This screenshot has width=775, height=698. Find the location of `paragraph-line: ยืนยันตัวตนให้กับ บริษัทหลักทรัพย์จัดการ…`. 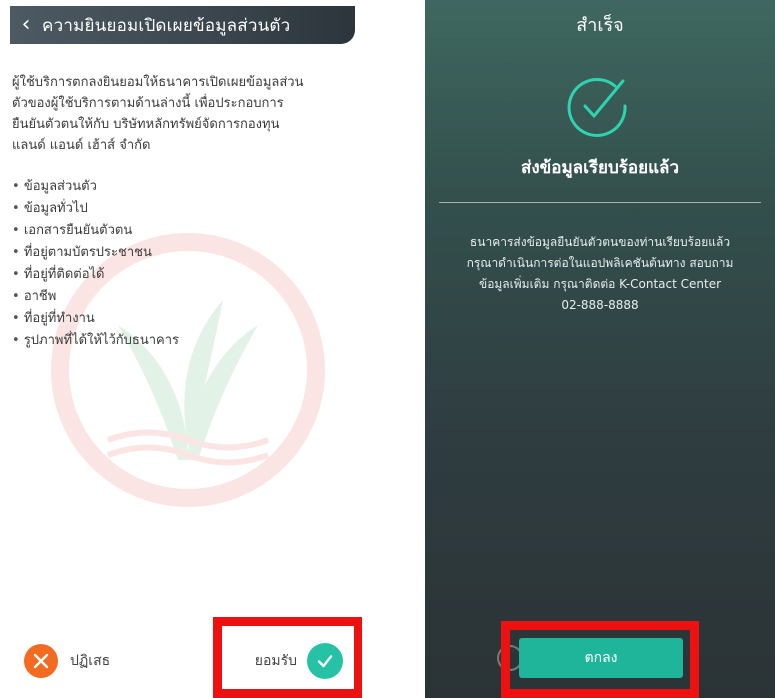

paragraph-line: ยืนยันตัวตนให้กับ บริษัทหลักทรัพย์จัดการ… is located at coordinates (146, 124).